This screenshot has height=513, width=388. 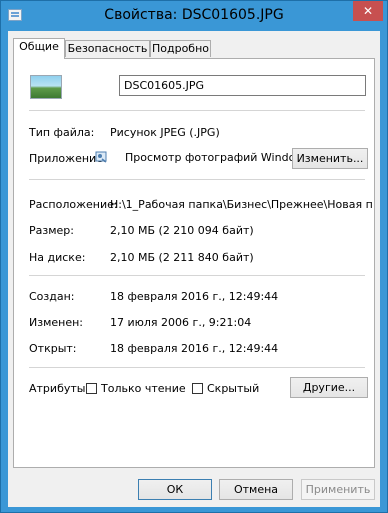 What do you see at coordinates (46, 87) in the screenshot?
I see `image-file-icon` at bounding box center [46, 87].